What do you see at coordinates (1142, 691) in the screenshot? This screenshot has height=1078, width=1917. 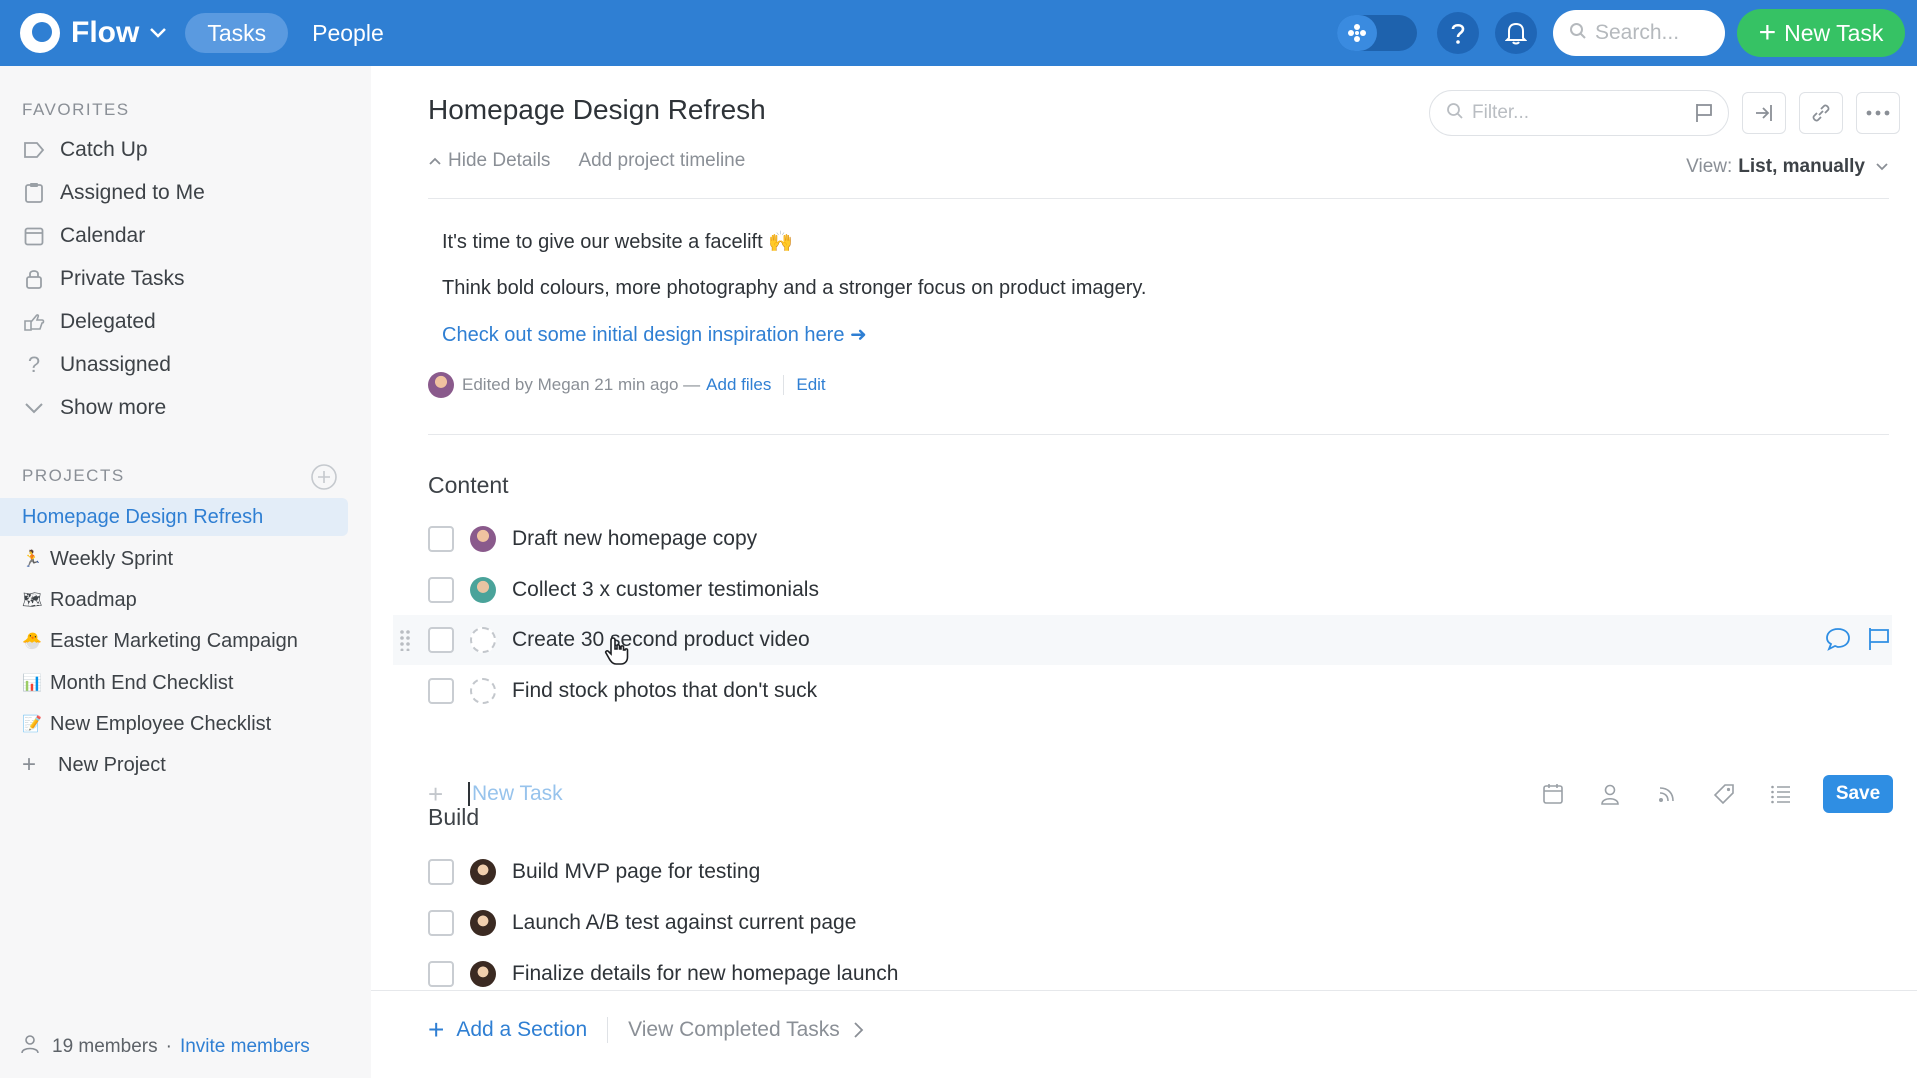 I see `task-row: Find stock photos that don't suck` at bounding box center [1142, 691].